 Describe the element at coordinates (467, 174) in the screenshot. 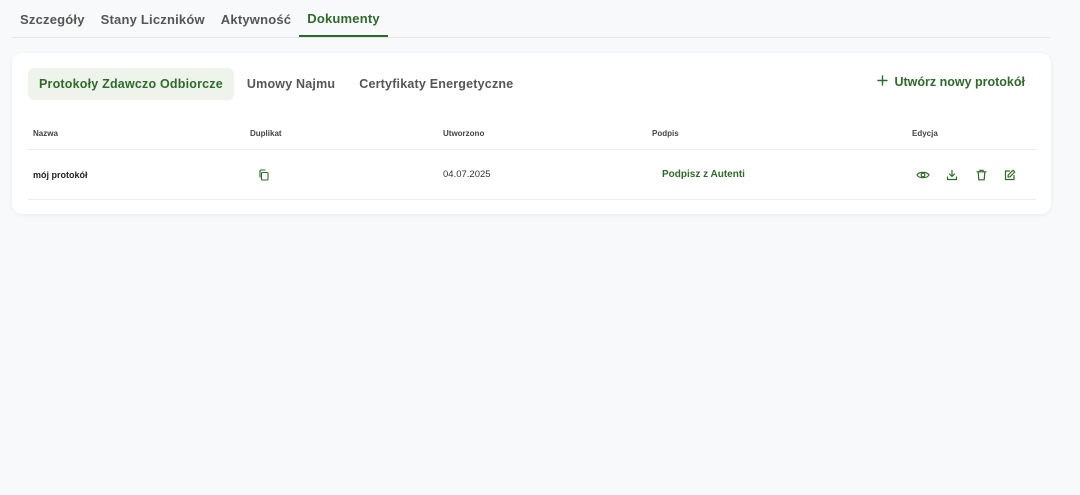

I see `row-created-date: 04.07.2025` at that location.